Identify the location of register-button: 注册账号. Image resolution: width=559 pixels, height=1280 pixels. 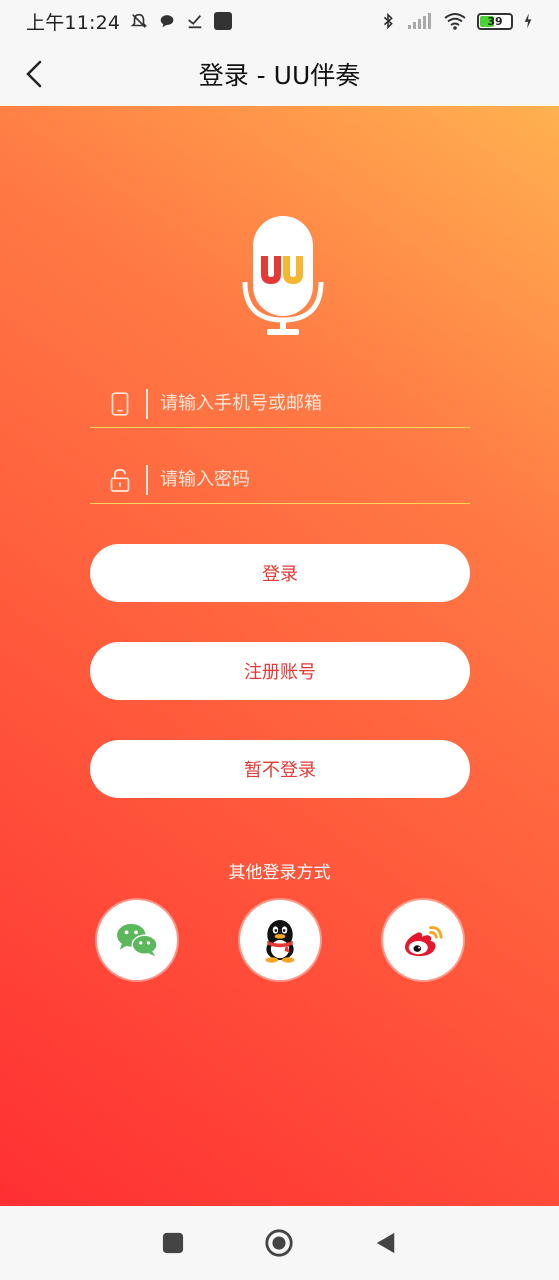
(280, 671).